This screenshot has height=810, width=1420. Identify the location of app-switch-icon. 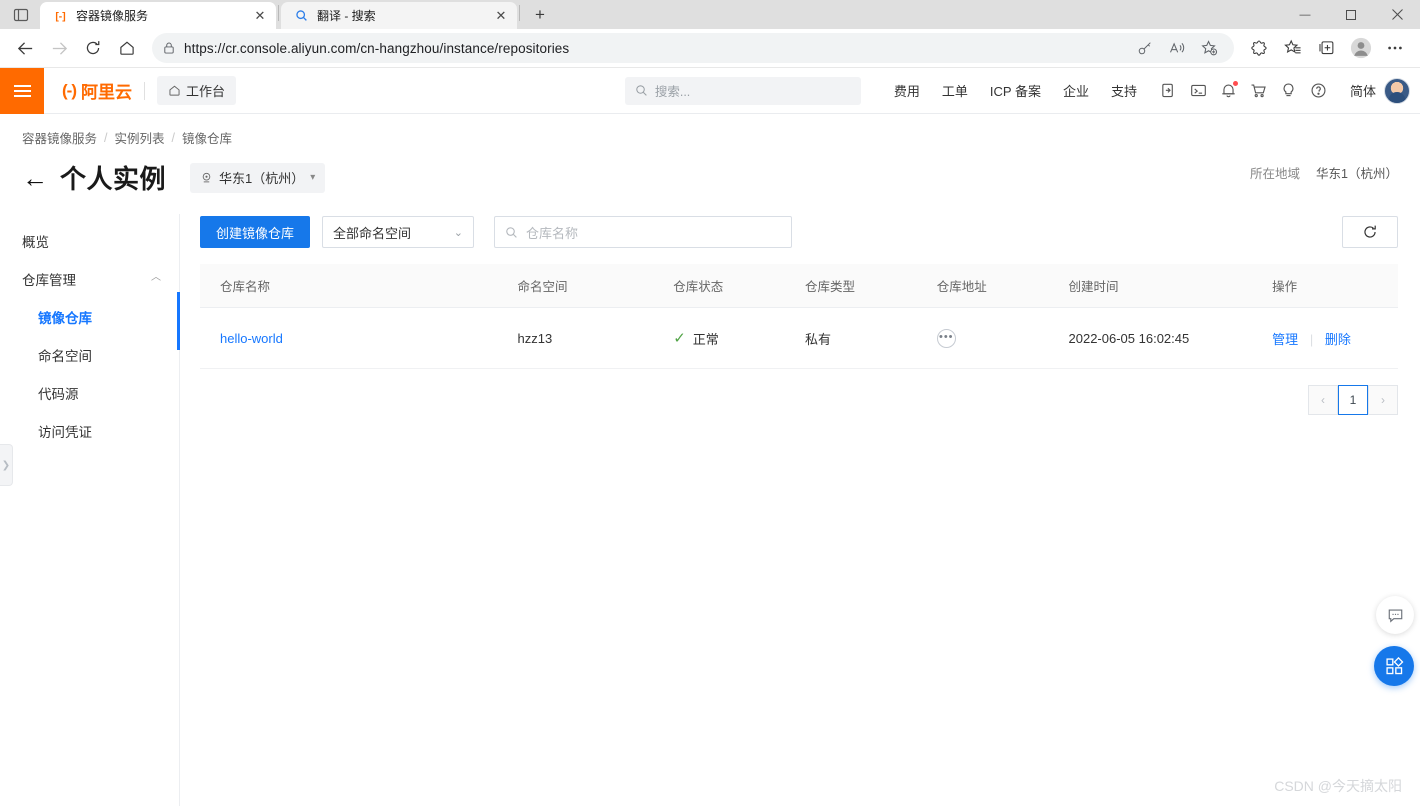
(1169, 91).